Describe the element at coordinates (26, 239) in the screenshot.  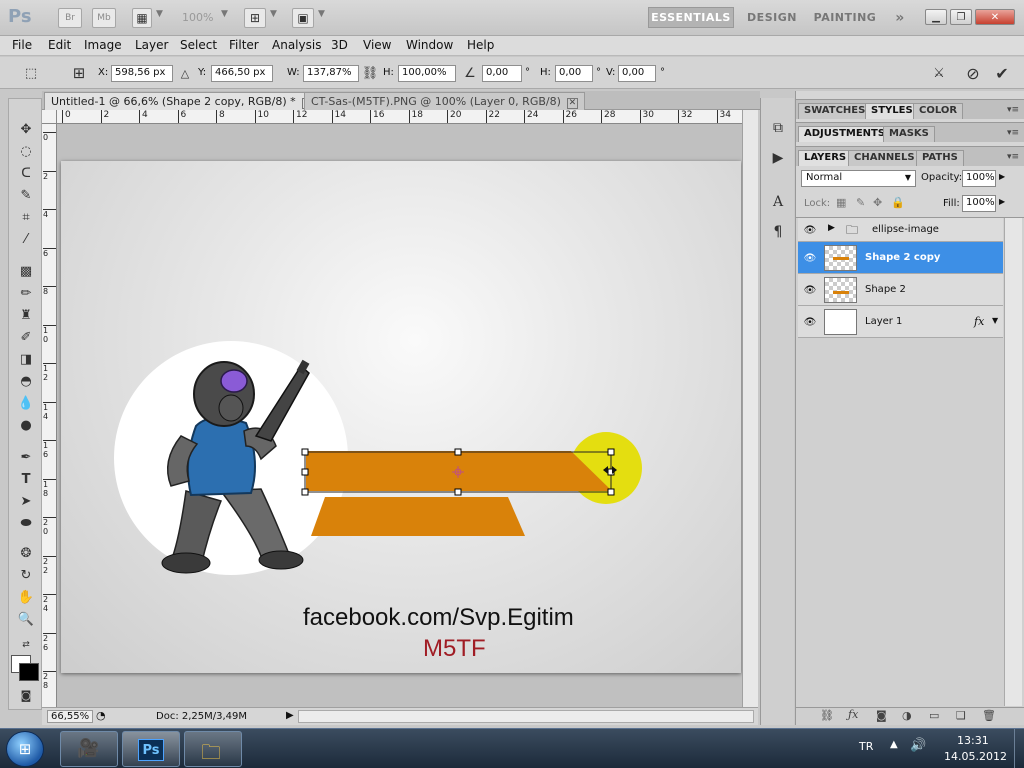
I see `eyedropper-tool-icon: ⁄` at that location.